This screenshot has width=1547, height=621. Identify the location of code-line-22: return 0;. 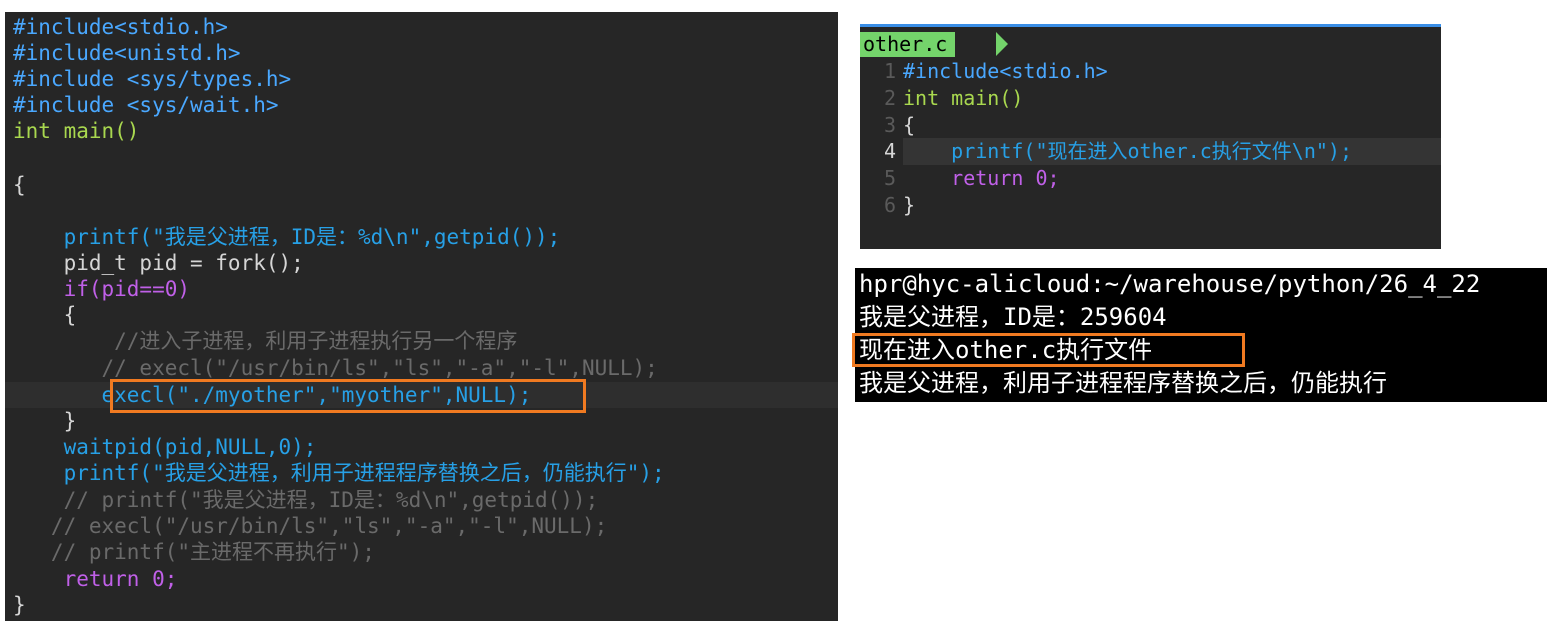
(95, 579).